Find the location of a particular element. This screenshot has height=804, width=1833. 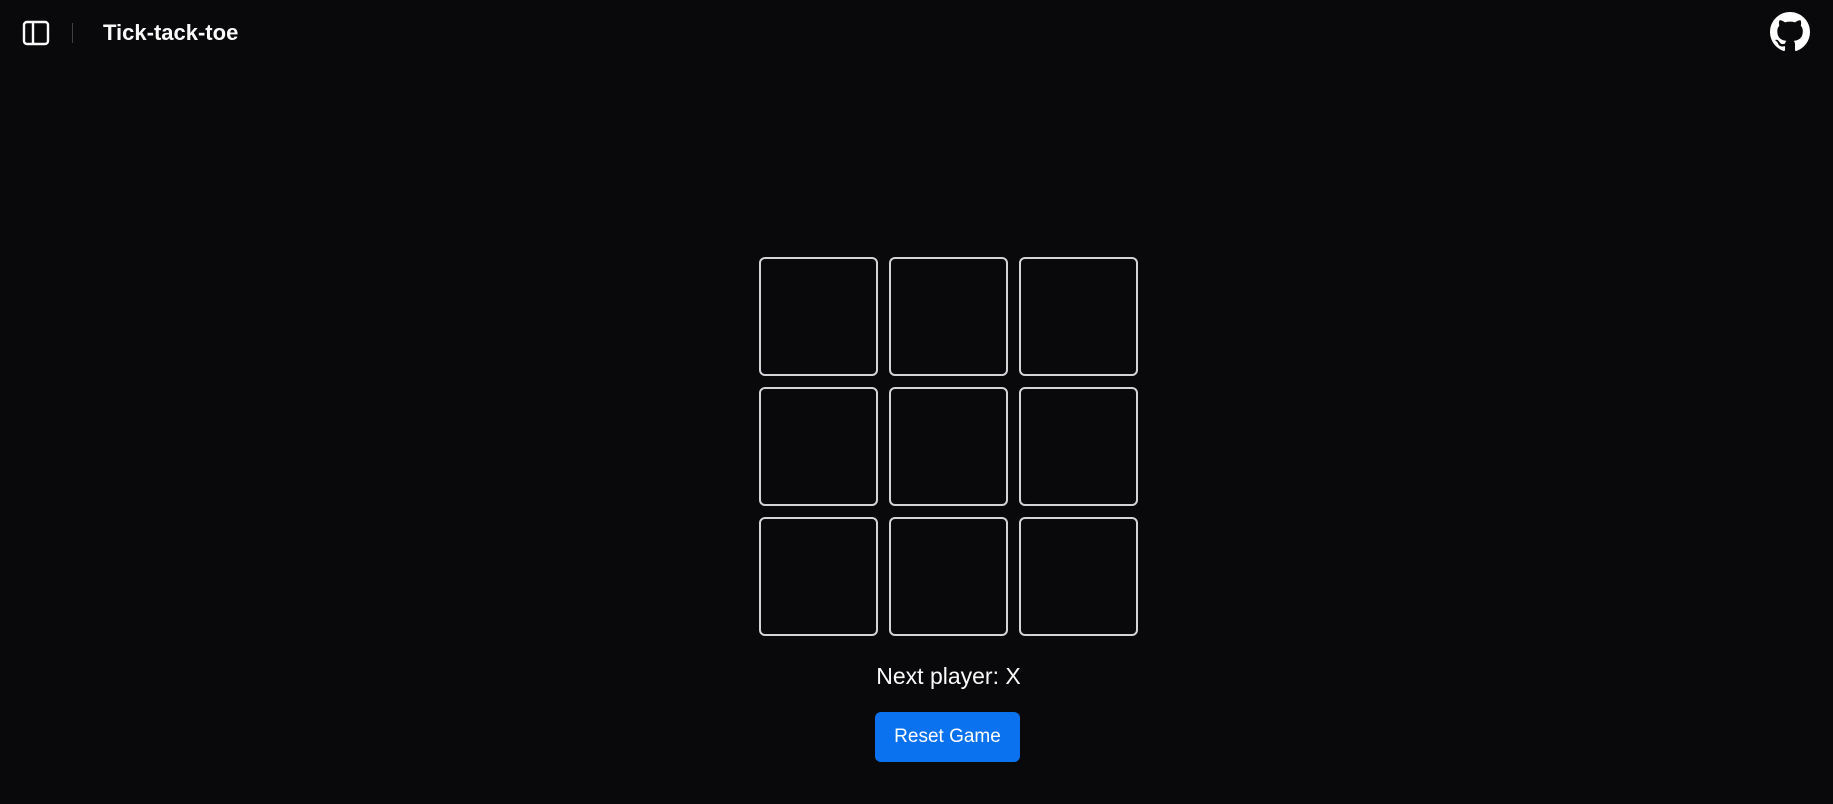

sidebar-panel-icon is located at coordinates (36, 33).